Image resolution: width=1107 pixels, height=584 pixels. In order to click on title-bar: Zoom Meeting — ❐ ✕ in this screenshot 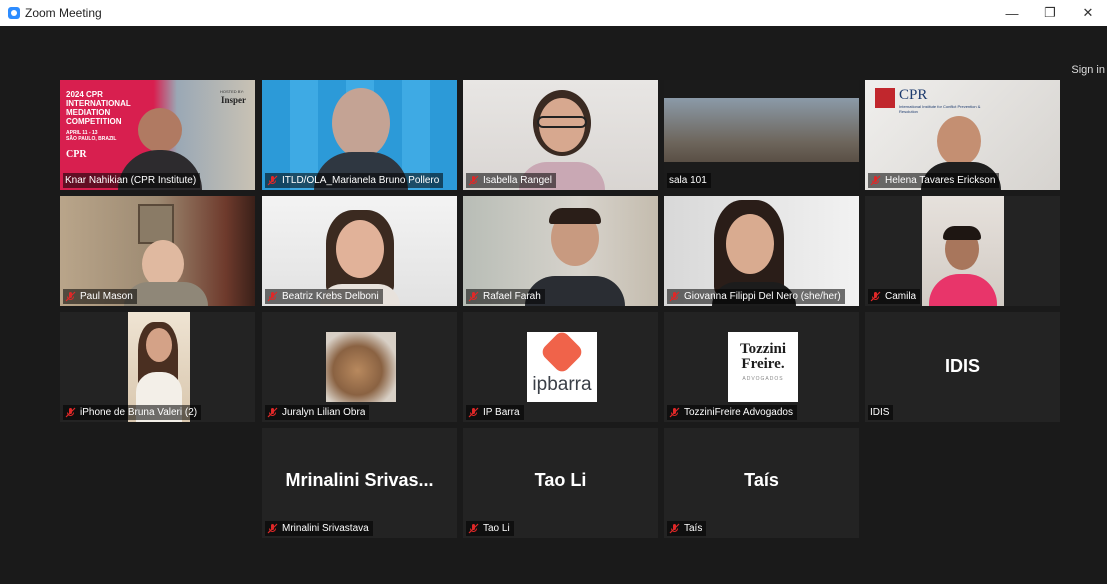, I will do `click(553, 13)`.